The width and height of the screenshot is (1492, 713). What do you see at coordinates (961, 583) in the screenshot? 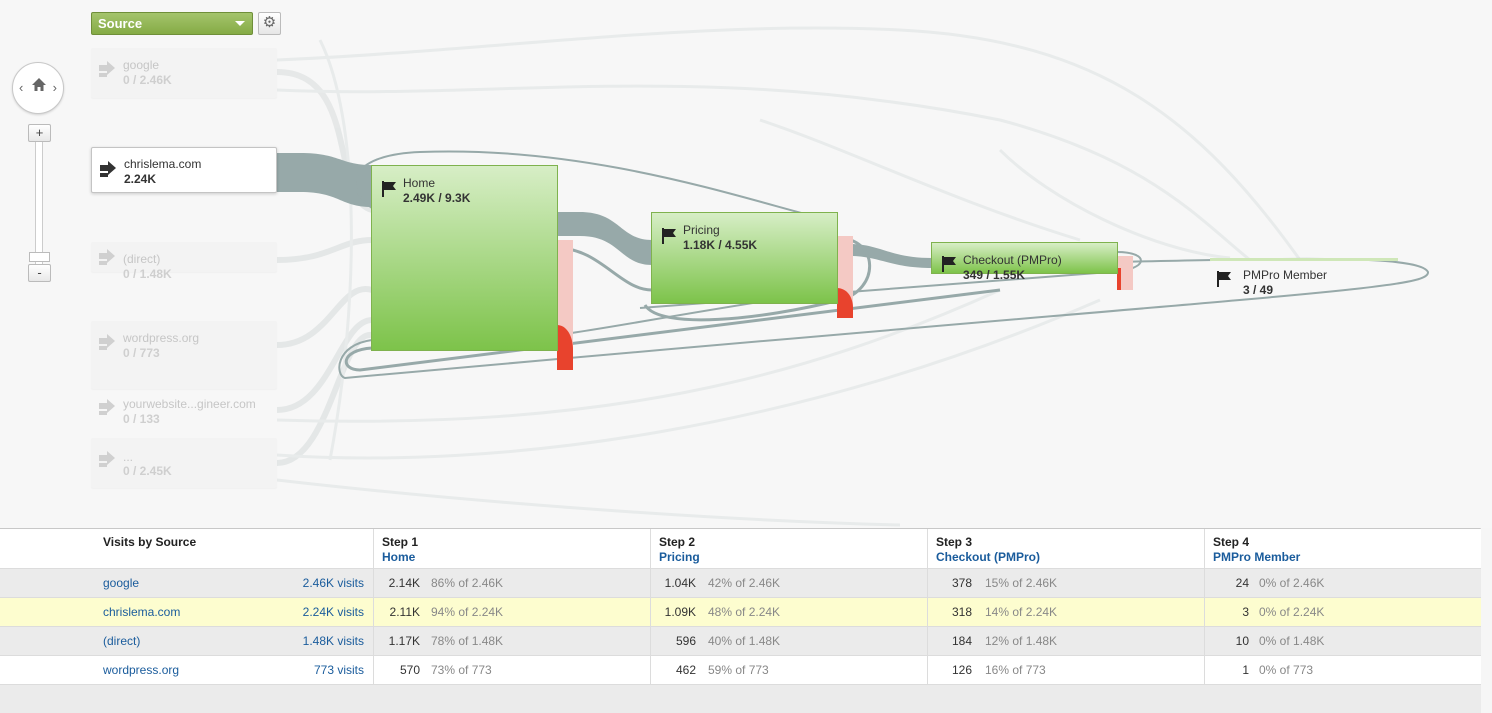
I see `step-value: 378` at bounding box center [961, 583].